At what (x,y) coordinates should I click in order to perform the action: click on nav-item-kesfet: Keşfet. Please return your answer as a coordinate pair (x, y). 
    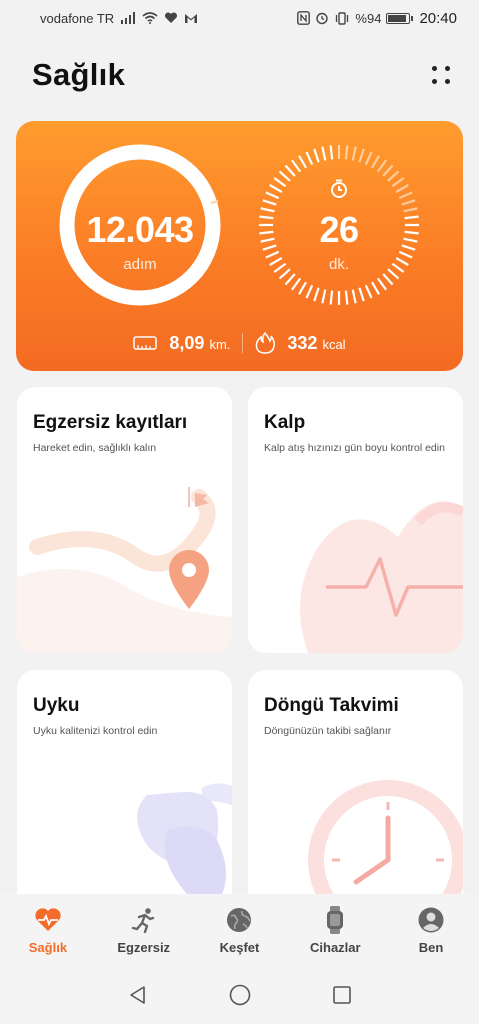
    Looking at the image, I should click on (240, 924).